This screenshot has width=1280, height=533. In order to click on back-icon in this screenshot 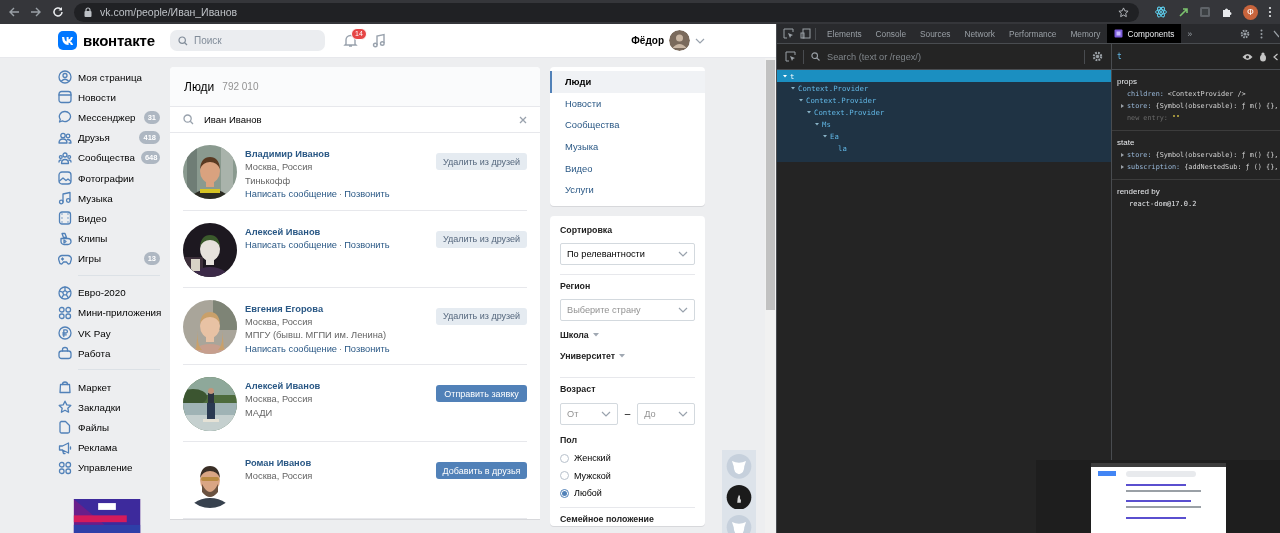, I will do `click(14, 12)`.